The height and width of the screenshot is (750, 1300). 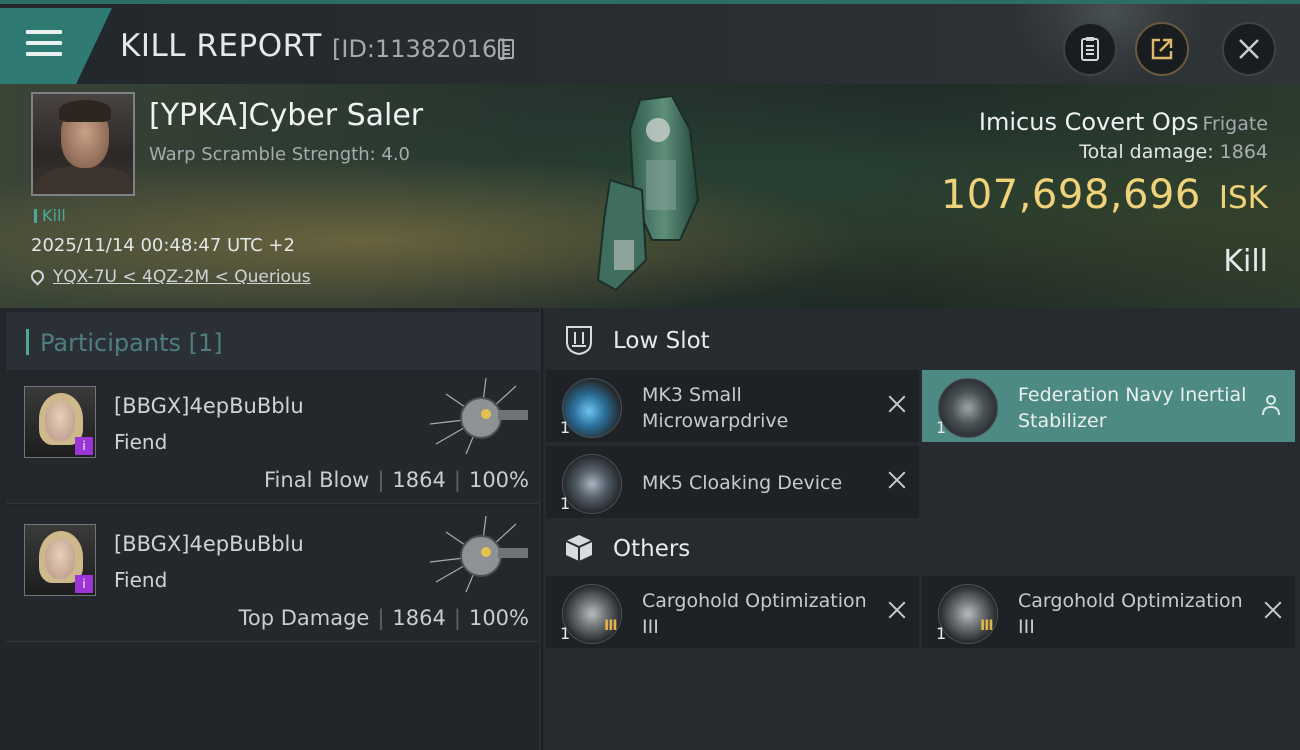 I want to click on participant-stats: Top Damage | 1864 | 100%, so click(x=383, y=618).